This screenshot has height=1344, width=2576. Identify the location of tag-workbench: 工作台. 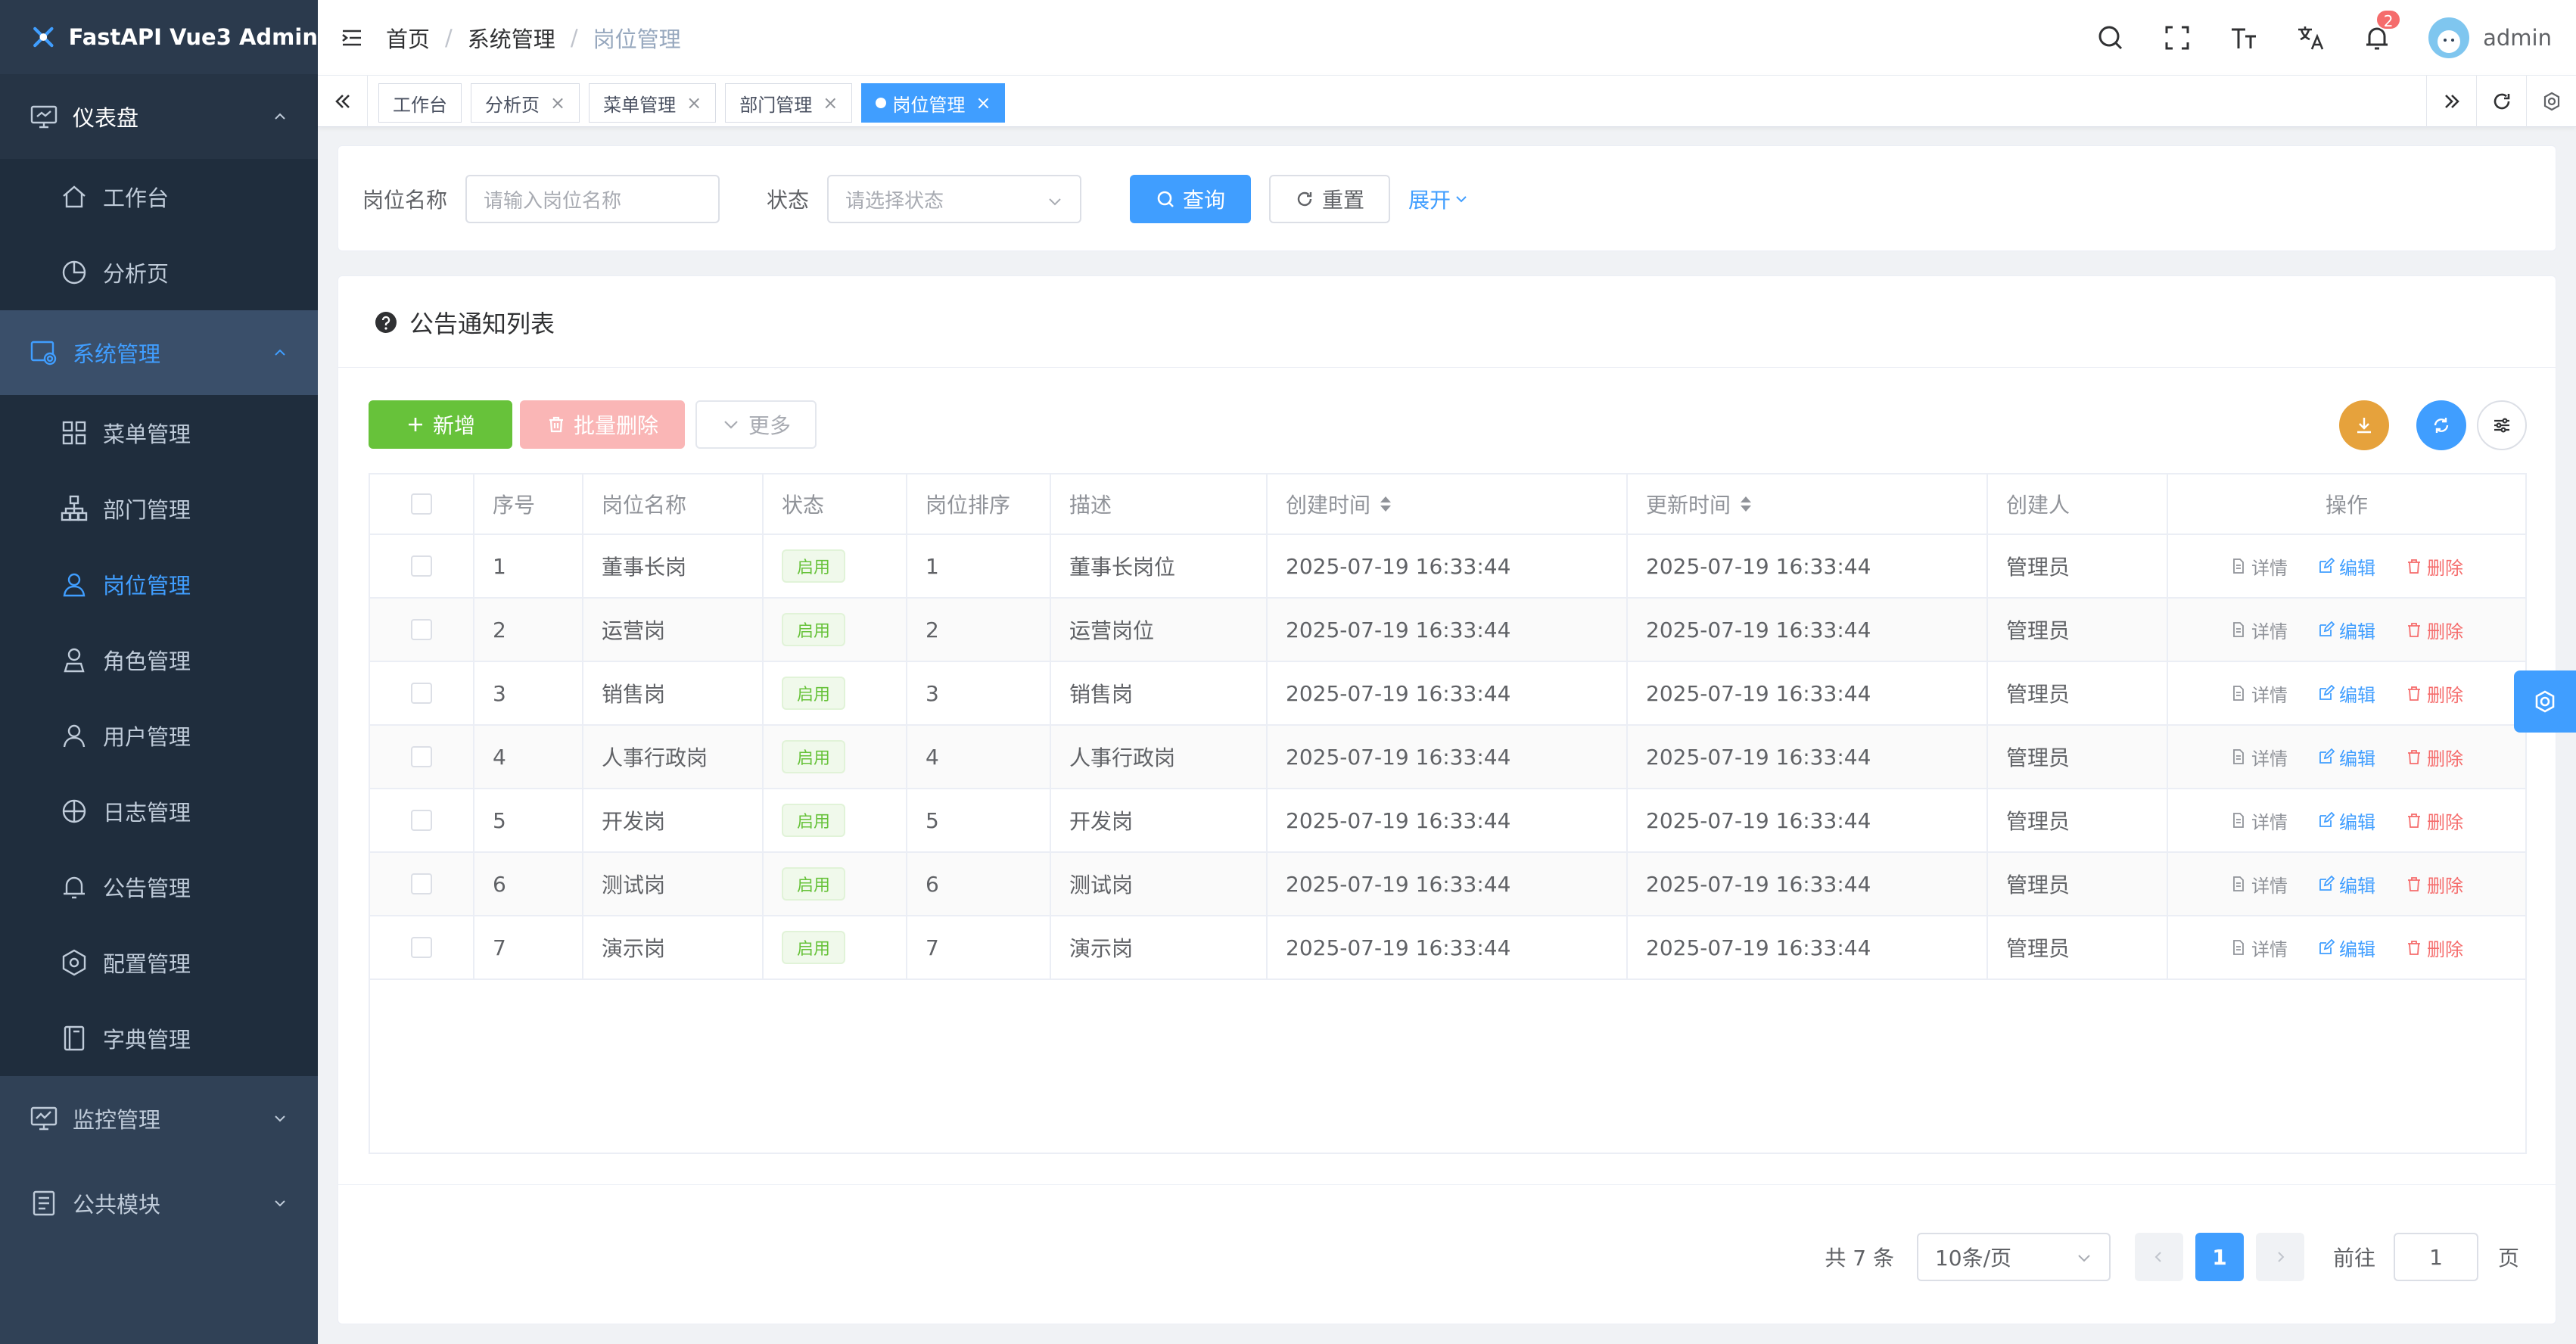
(420, 103).